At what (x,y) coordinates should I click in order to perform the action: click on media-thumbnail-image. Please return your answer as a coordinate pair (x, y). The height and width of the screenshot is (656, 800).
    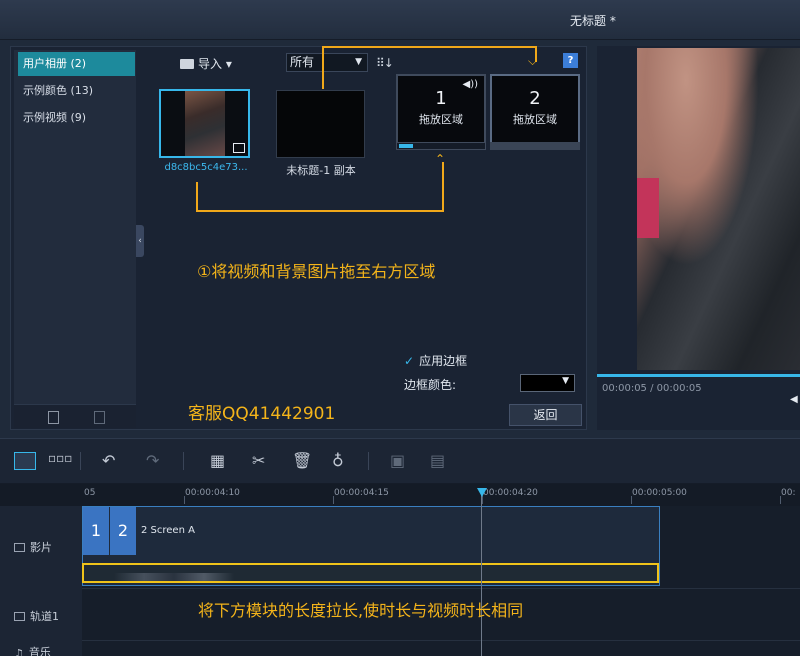
    Looking at the image, I should click on (320, 124).